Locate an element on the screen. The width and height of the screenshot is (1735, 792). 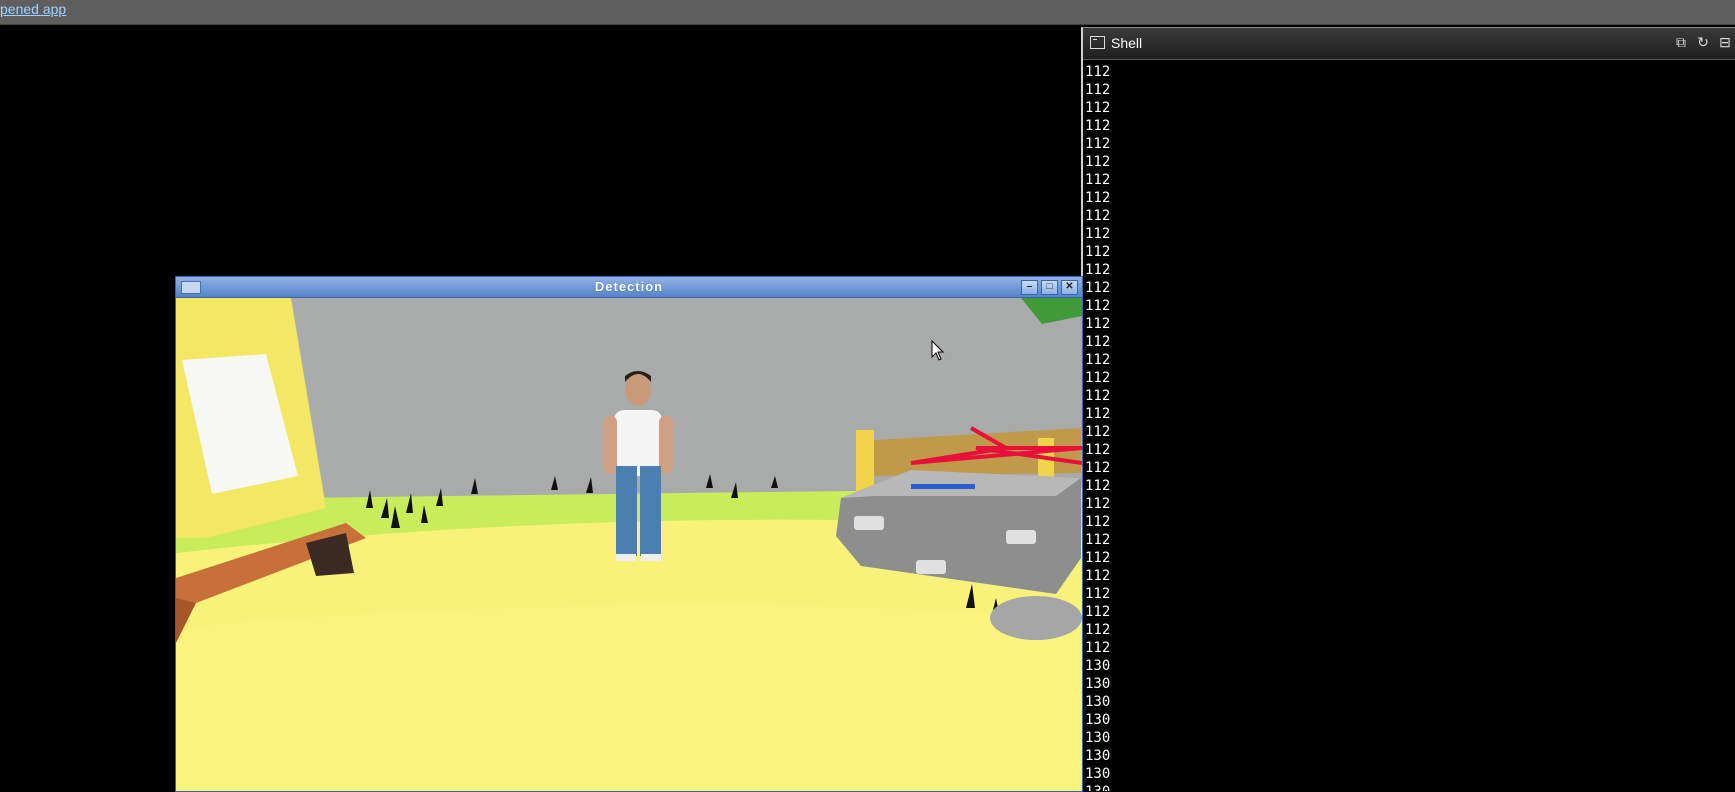
shell-title: Shell is located at coordinates (1127, 43).